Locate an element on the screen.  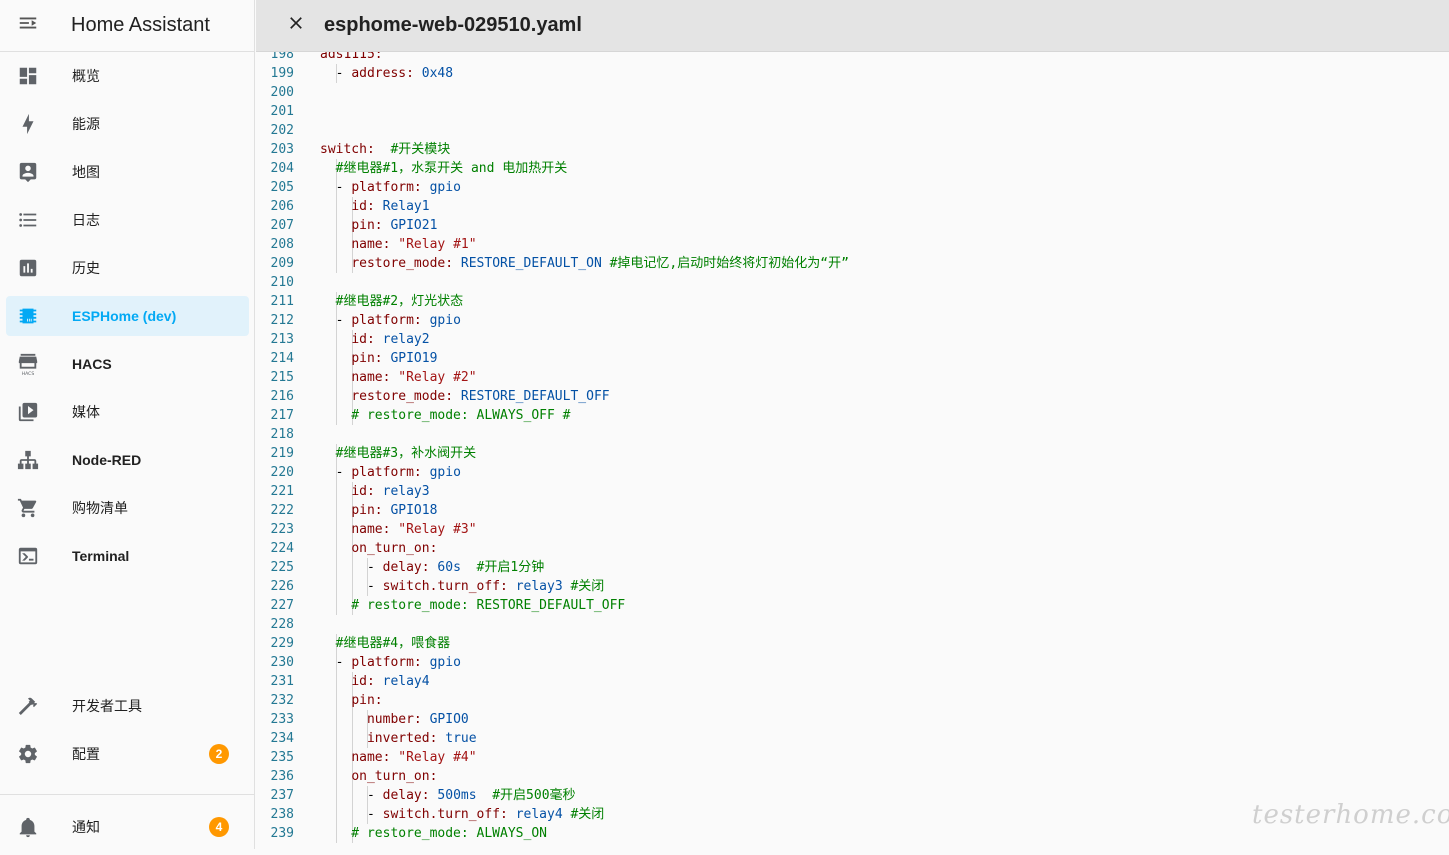
line-number: 202 is located at coordinates (282, 130).